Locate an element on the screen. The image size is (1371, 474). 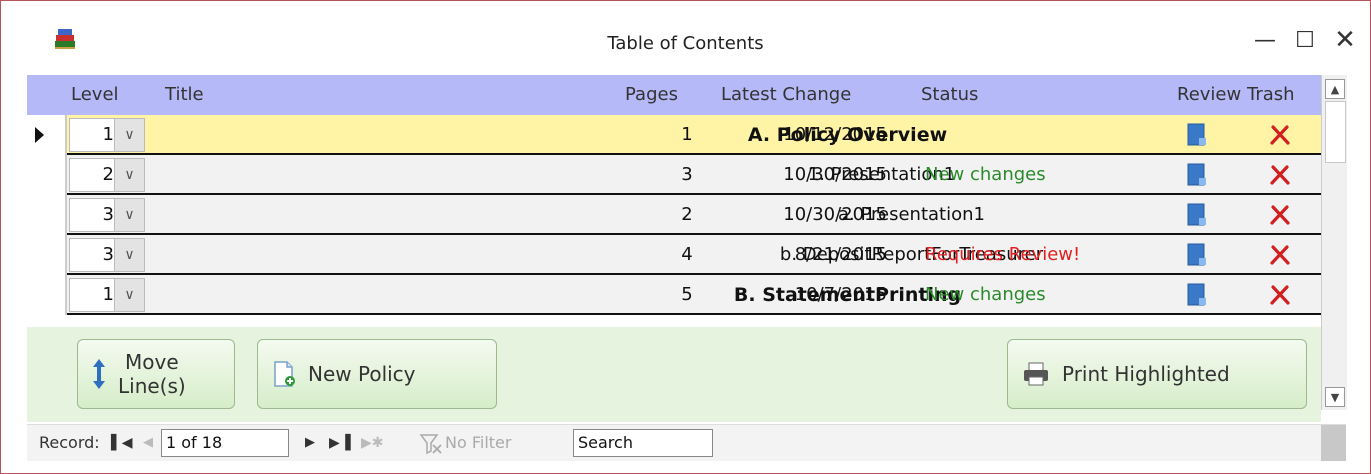
nav-bar-corner is located at coordinates (1333, 443).